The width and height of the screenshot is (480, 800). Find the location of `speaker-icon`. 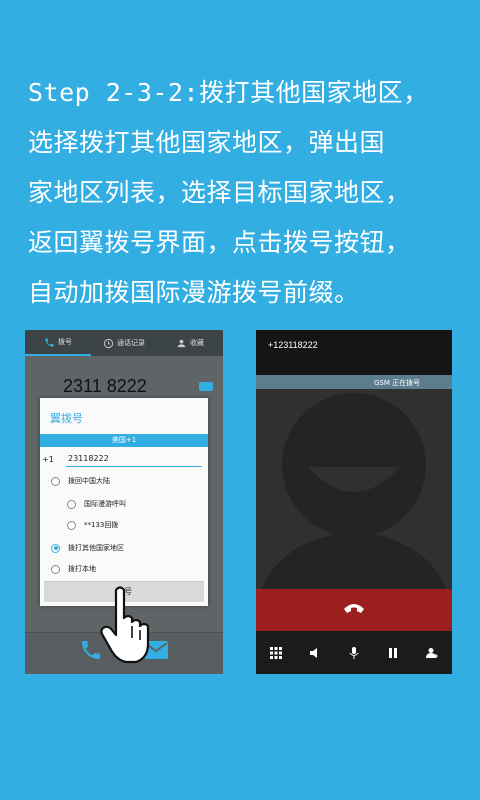

speaker-icon is located at coordinates (315, 653).